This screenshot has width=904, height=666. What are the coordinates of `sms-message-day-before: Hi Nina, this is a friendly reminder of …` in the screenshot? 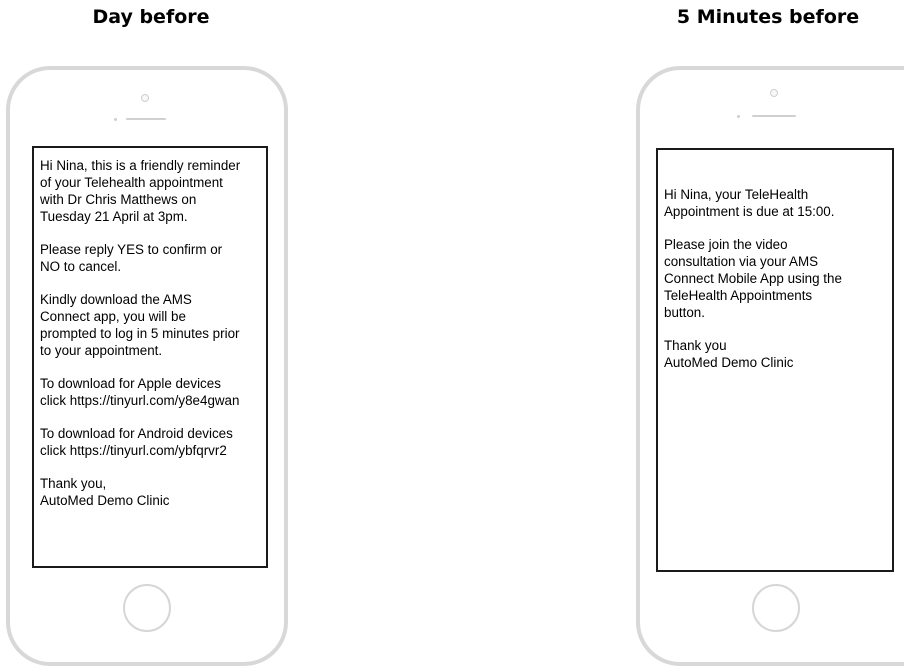 It's located at (154, 341).